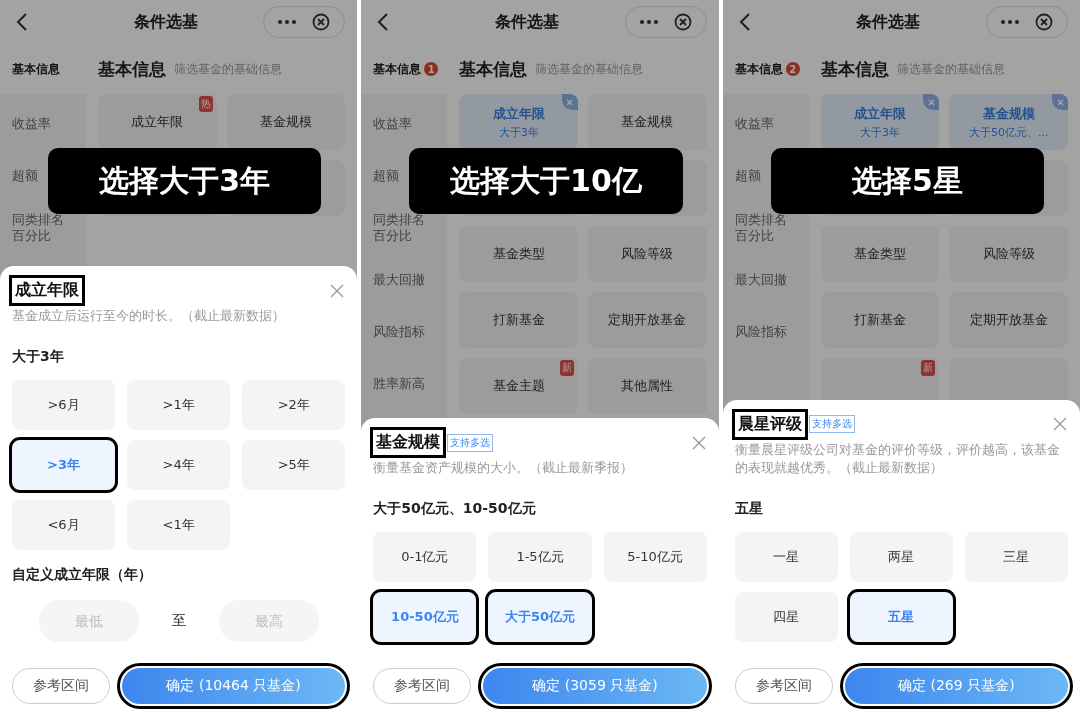  I want to click on filter-card: 基金主题 新, so click(518, 386).